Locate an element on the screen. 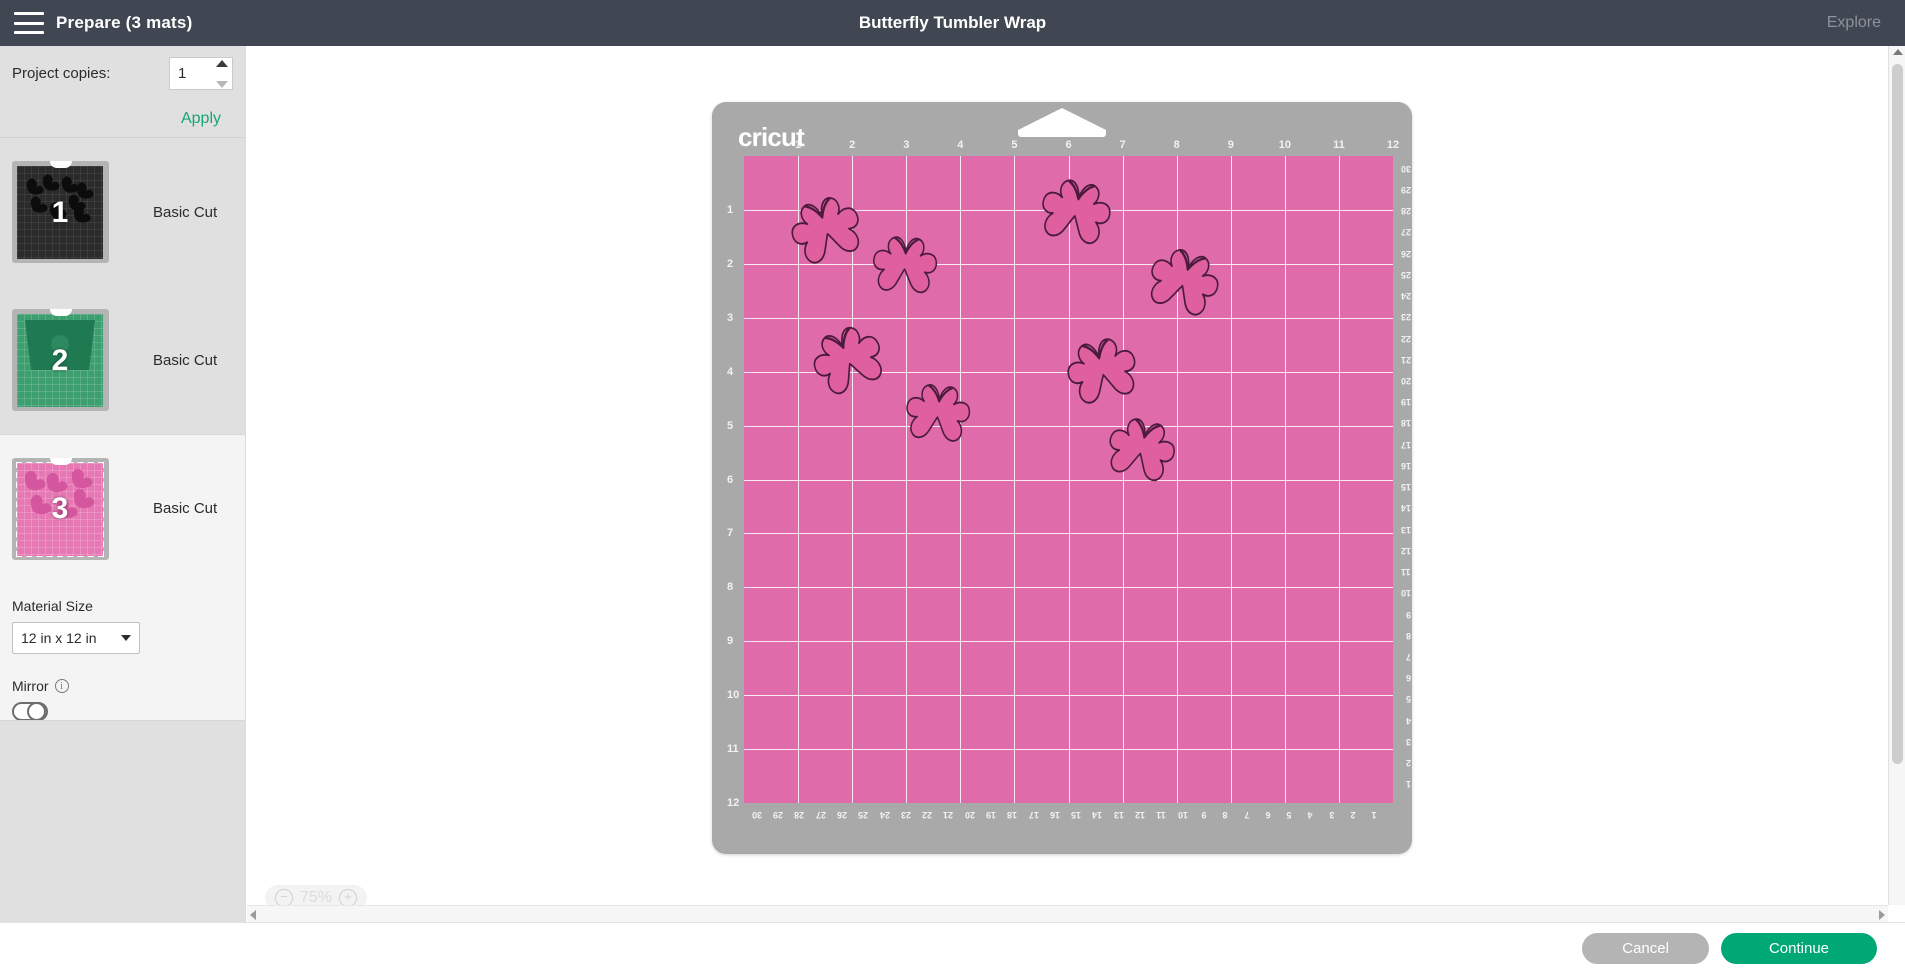 This screenshot has height=973, width=1905. mat-label-3: Basic Cut is located at coordinates (185, 508).